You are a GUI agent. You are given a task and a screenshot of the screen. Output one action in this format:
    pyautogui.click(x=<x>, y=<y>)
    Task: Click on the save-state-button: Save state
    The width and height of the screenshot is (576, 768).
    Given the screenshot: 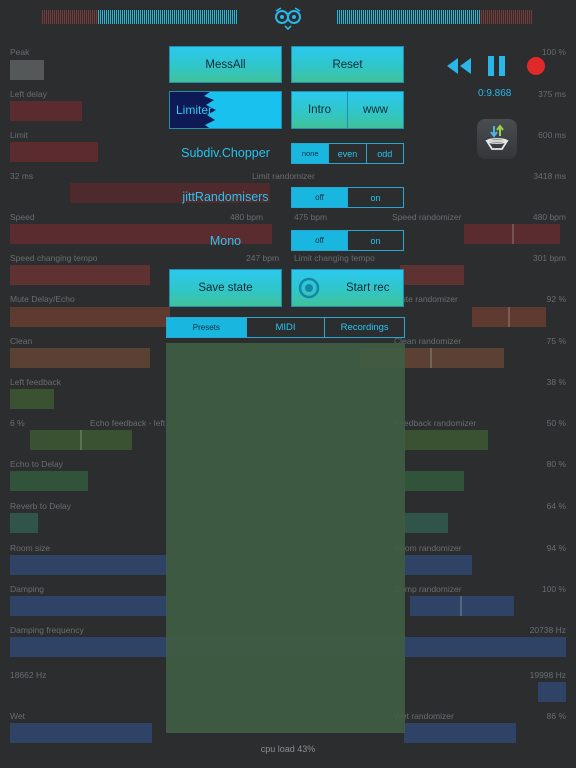 What is the action you would take?
    pyautogui.click(x=225, y=288)
    